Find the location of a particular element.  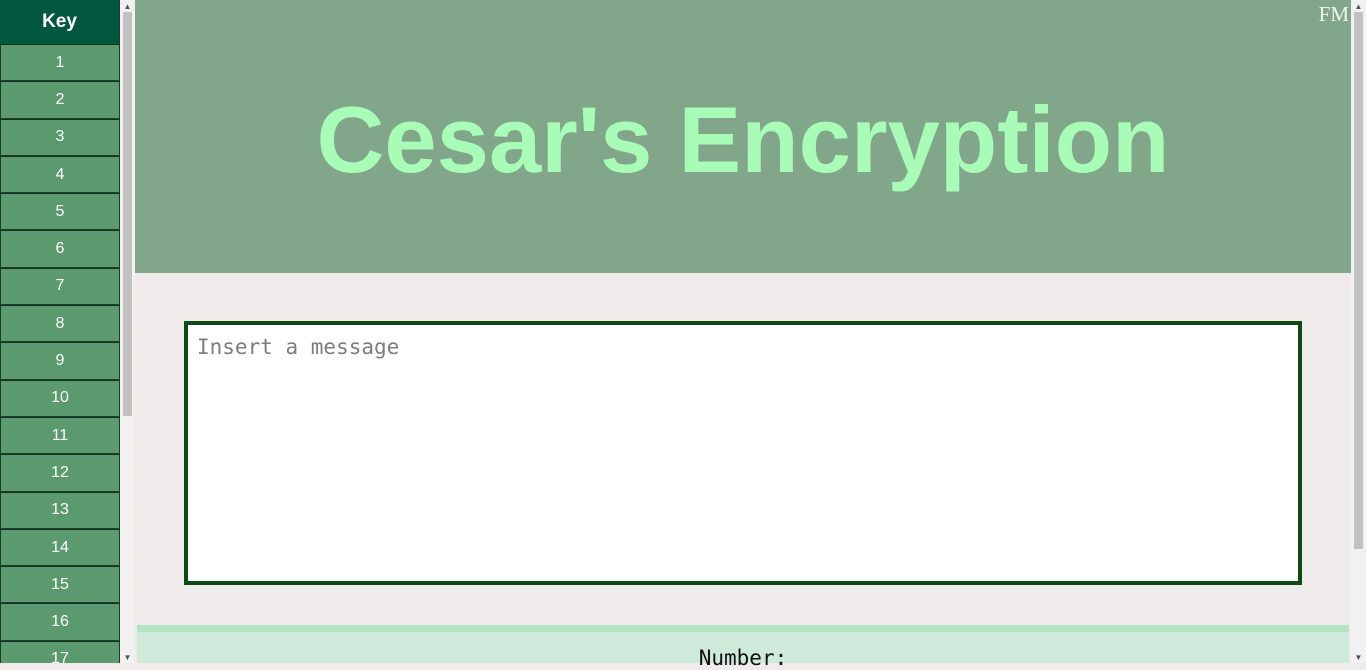

key-item: 17 is located at coordinates (60, 651).